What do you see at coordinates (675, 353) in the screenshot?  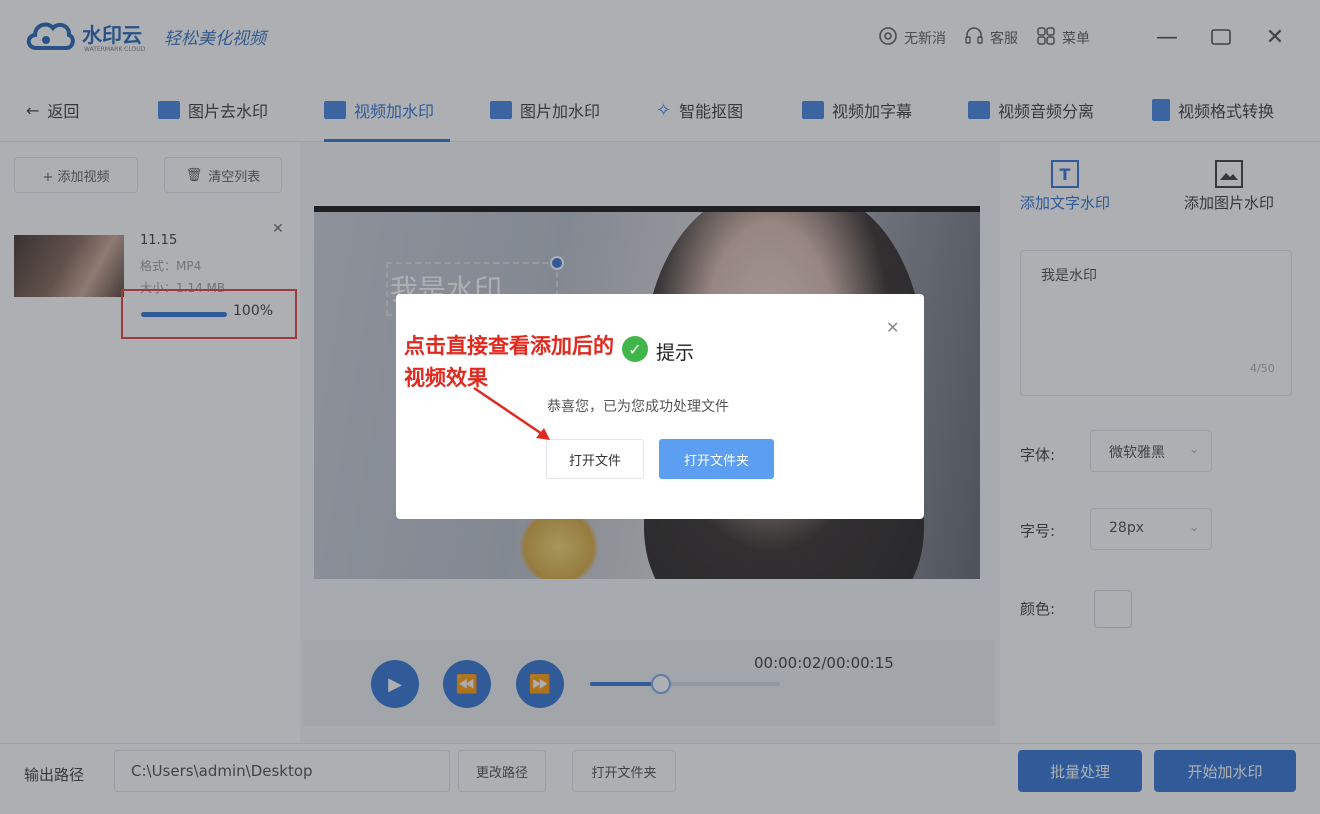 I see `dialog-title: 提示` at bounding box center [675, 353].